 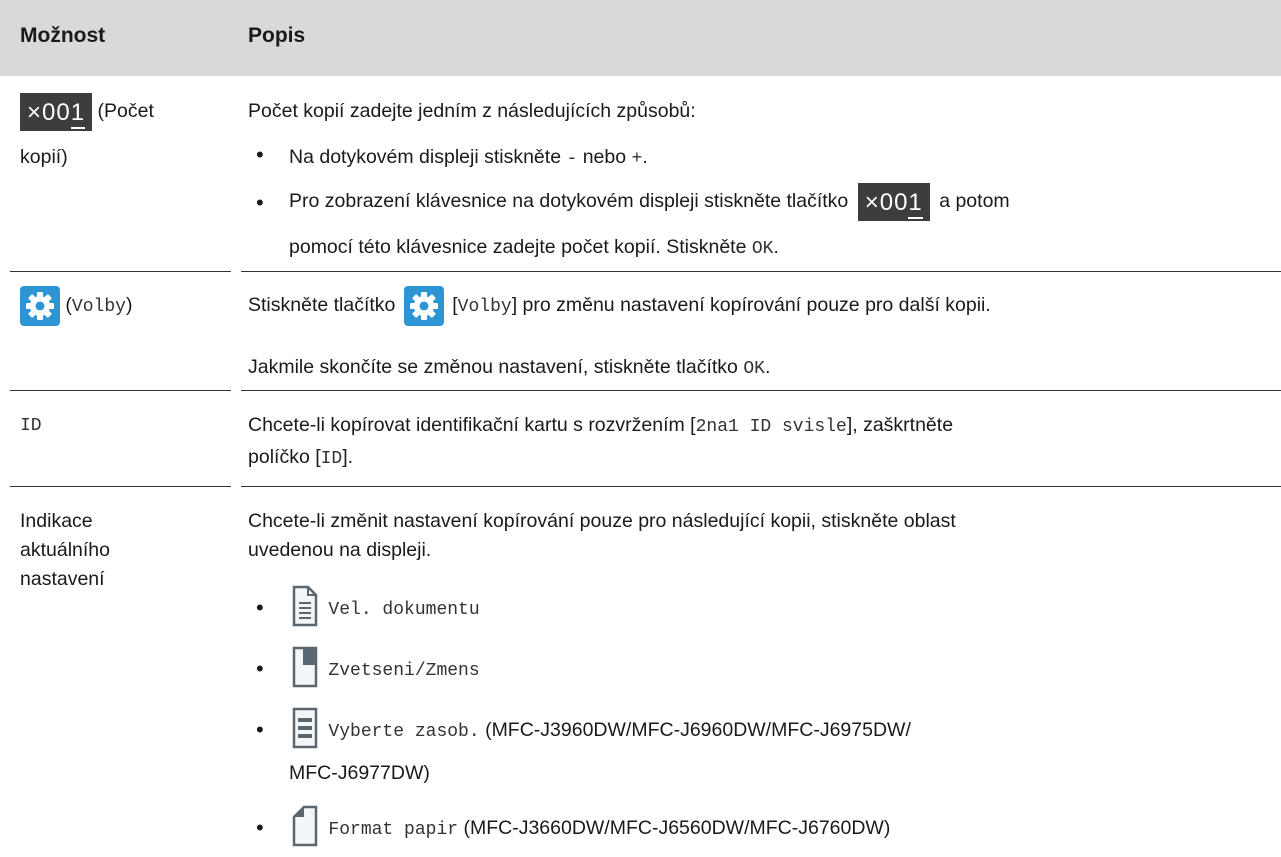 What do you see at coordinates (301, 457) in the screenshot?
I see `id-line2: políčko [ID].` at bounding box center [301, 457].